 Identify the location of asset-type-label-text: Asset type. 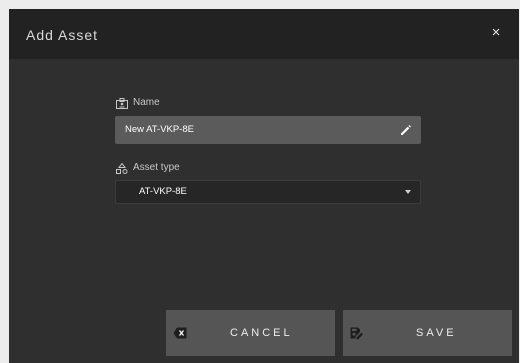
(156, 167).